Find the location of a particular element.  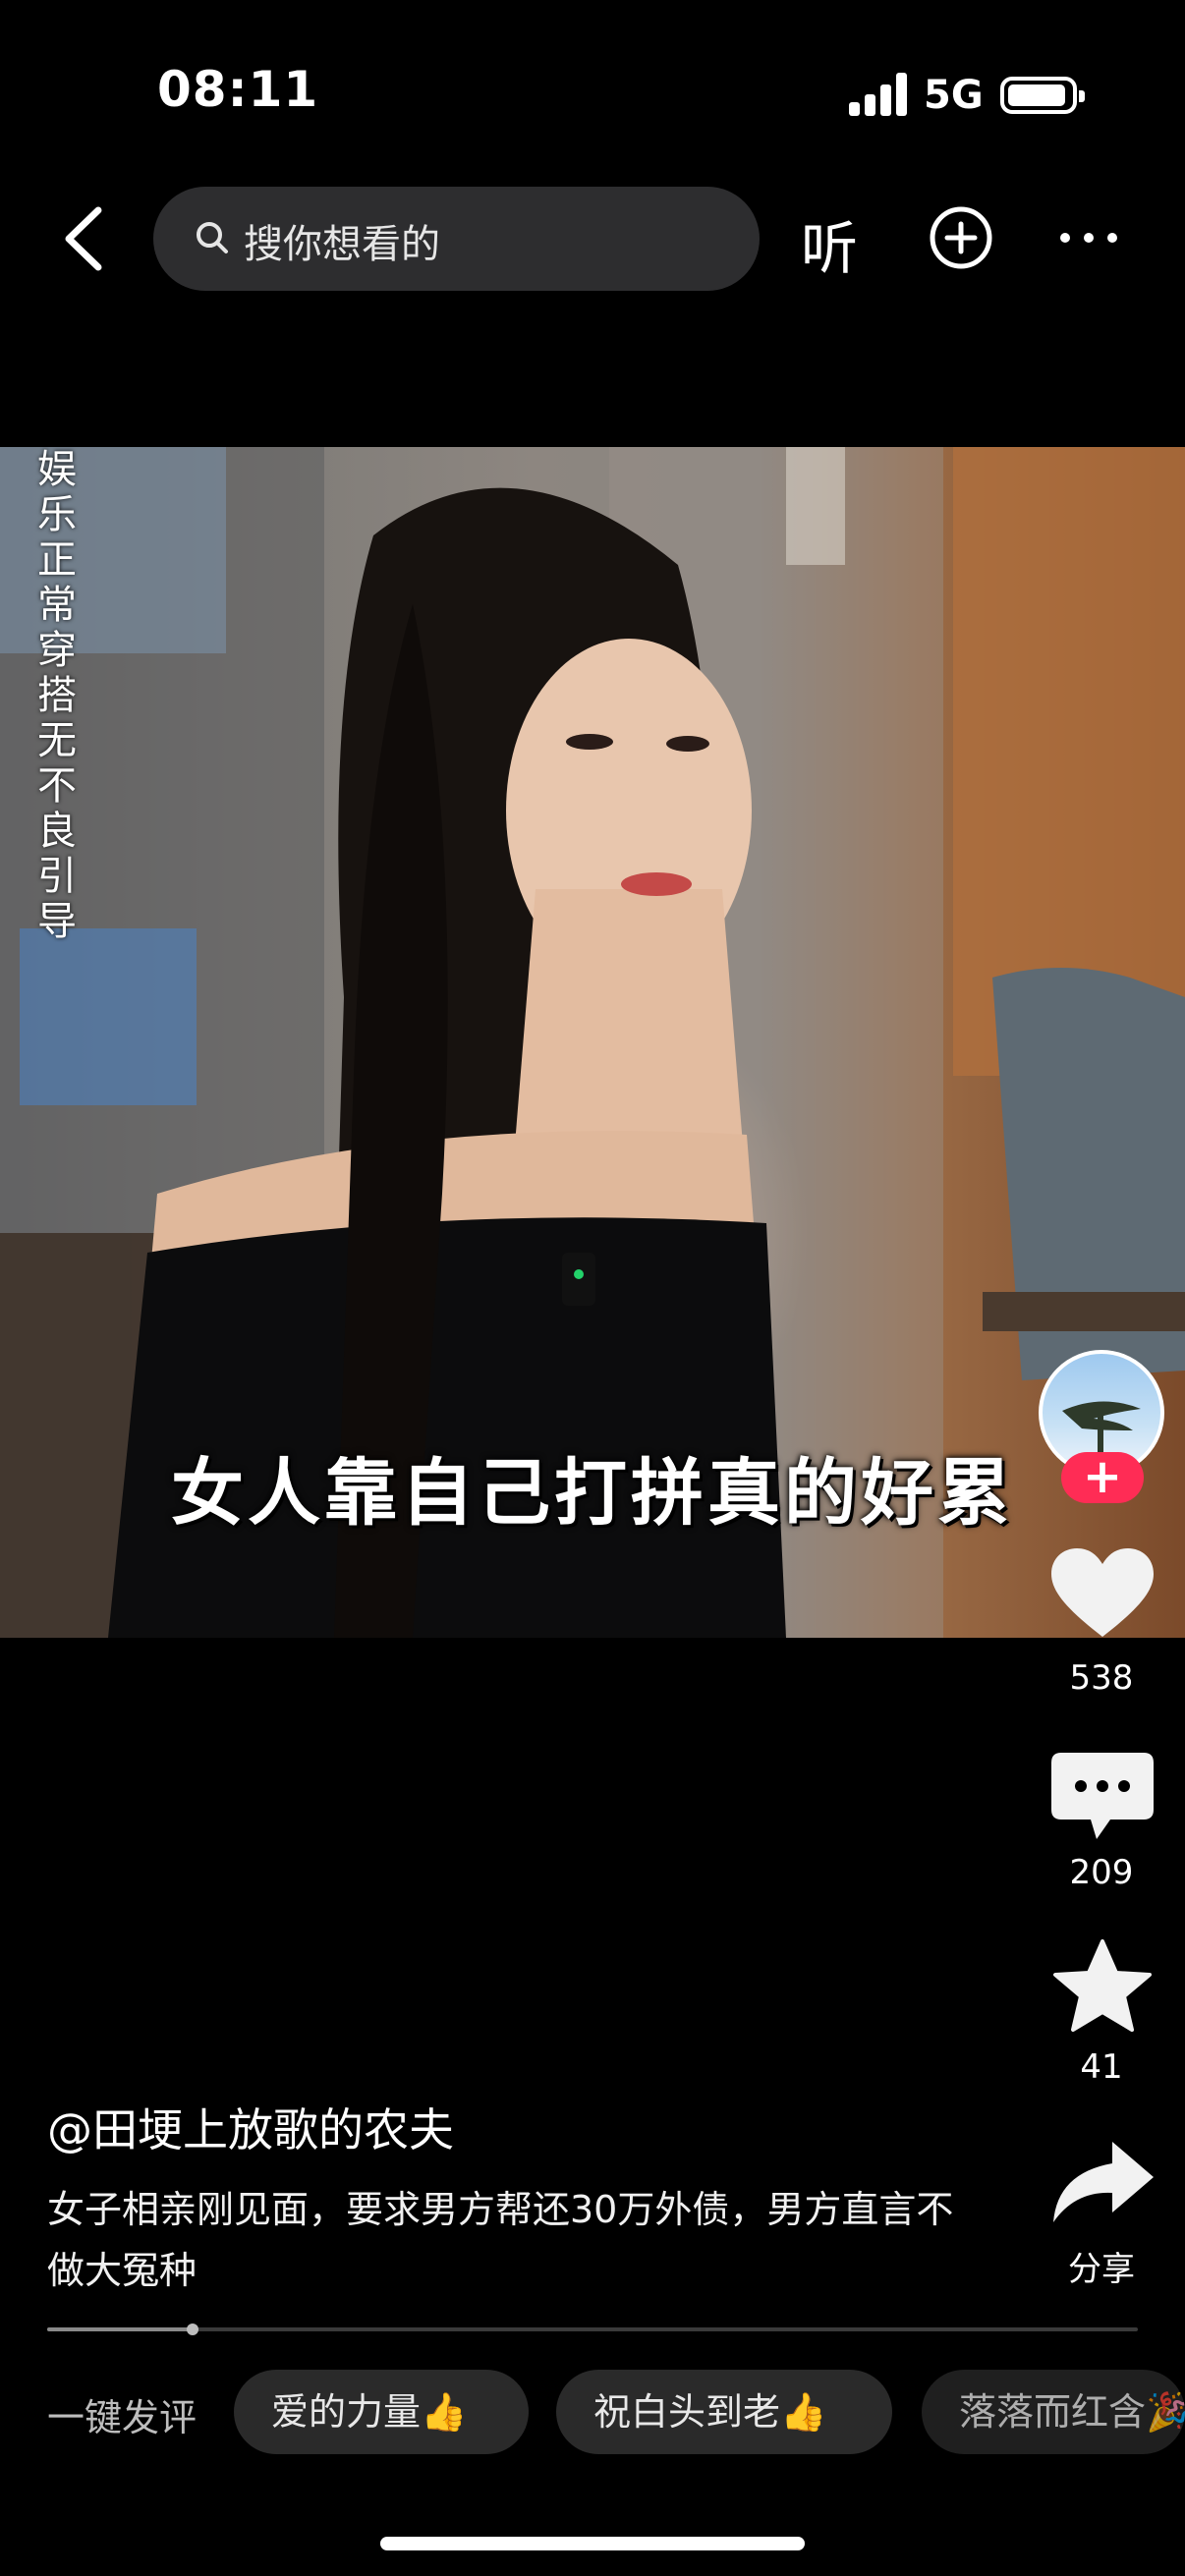

plus-circle-icon is located at coordinates (961, 237).